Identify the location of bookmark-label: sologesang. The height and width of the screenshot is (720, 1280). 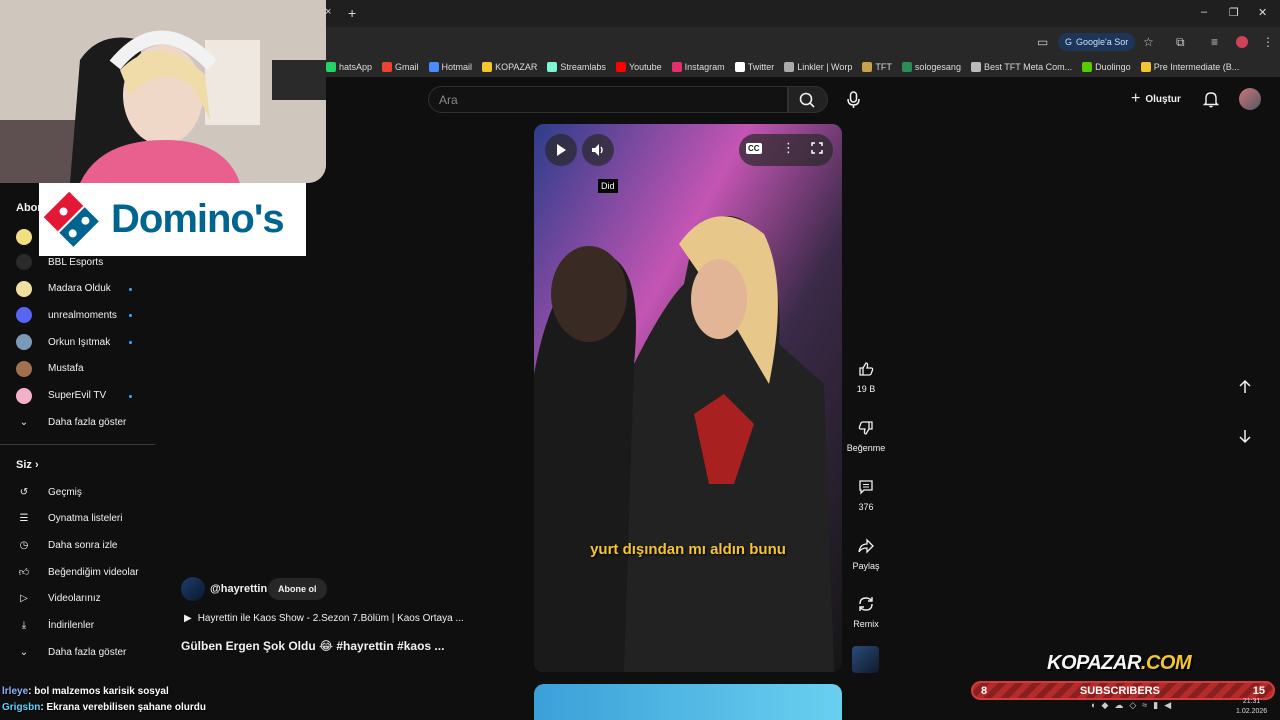
(937, 67).